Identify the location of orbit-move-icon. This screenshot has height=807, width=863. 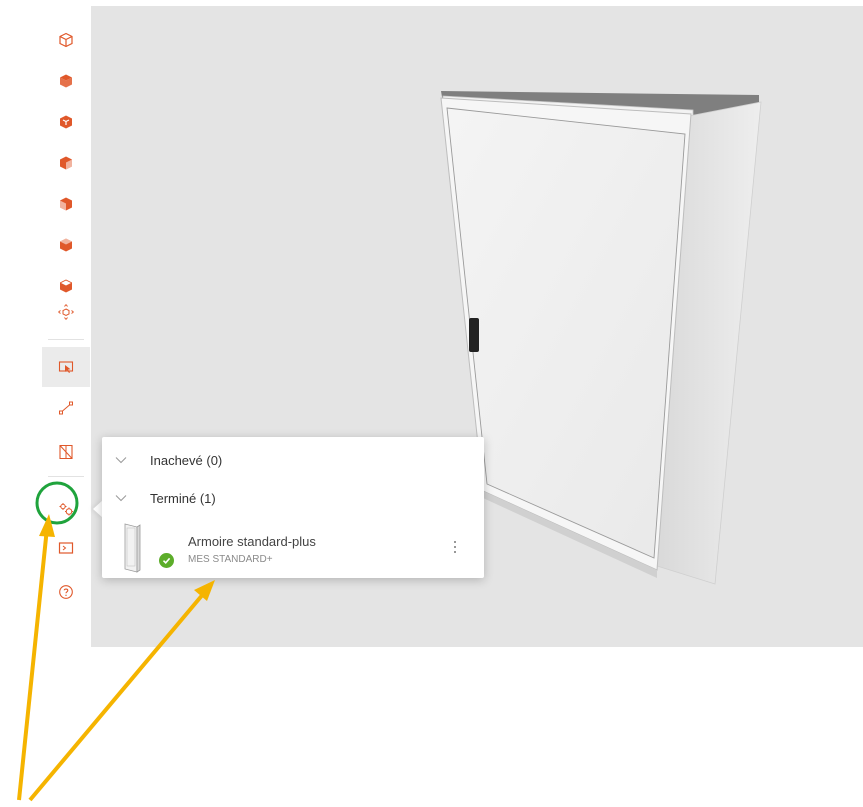
(66, 312).